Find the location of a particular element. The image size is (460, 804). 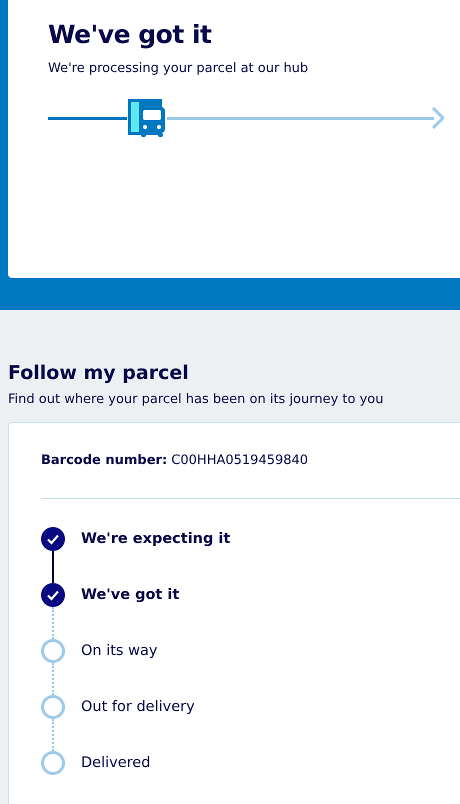

step-label: Out for delivery is located at coordinates (138, 707).